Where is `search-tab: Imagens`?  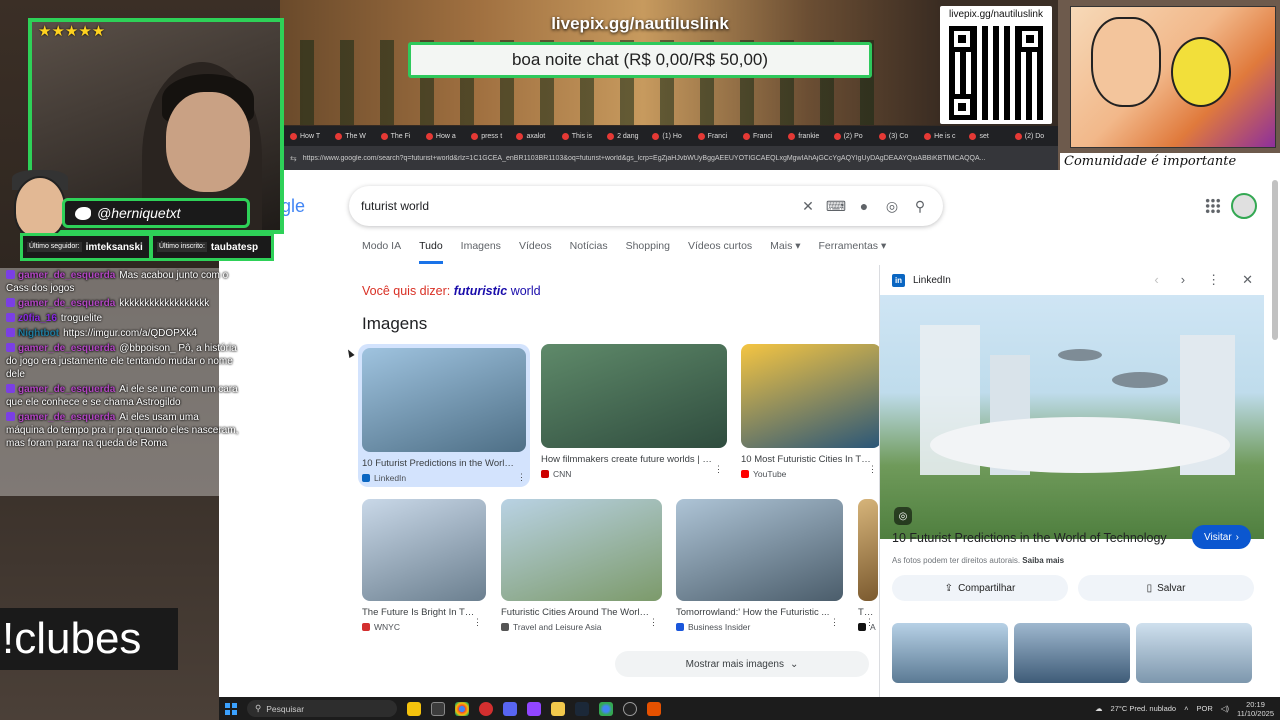 search-tab: Imagens is located at coordinates (481, 252).